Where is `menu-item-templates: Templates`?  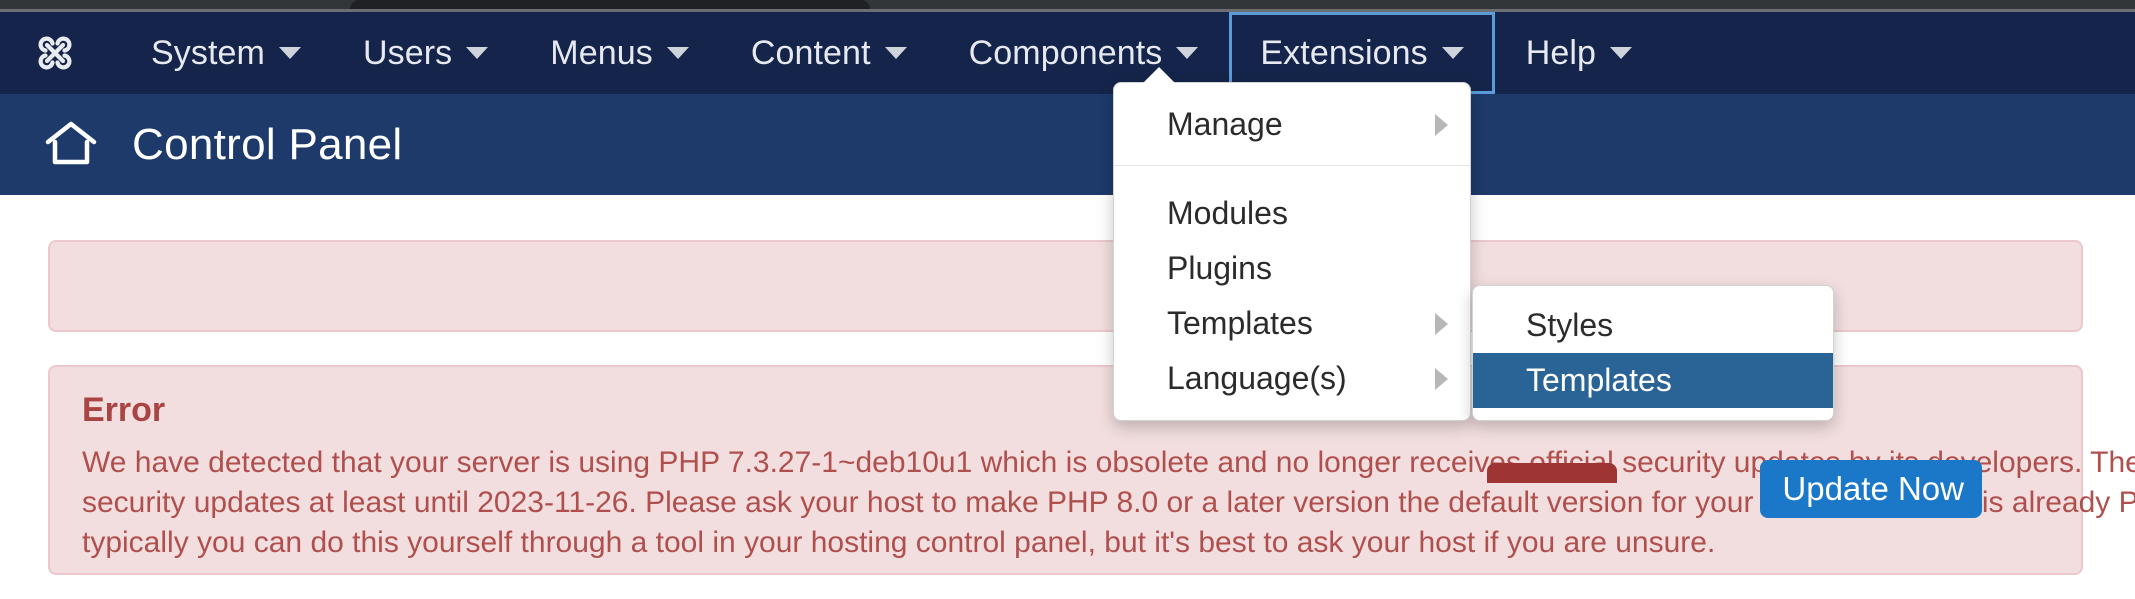
menu-item-templates: Templates is located at coordinates (1292, 323).